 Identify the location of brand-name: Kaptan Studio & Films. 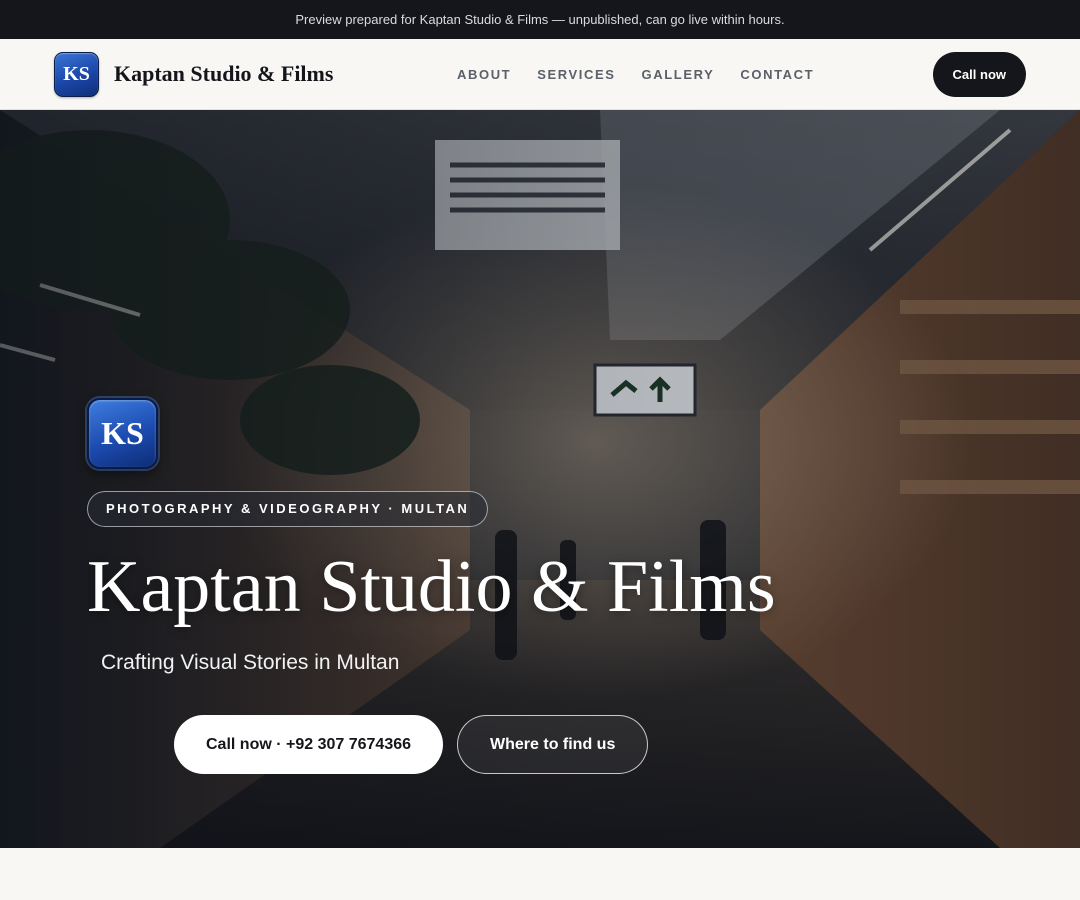
(224, 73).